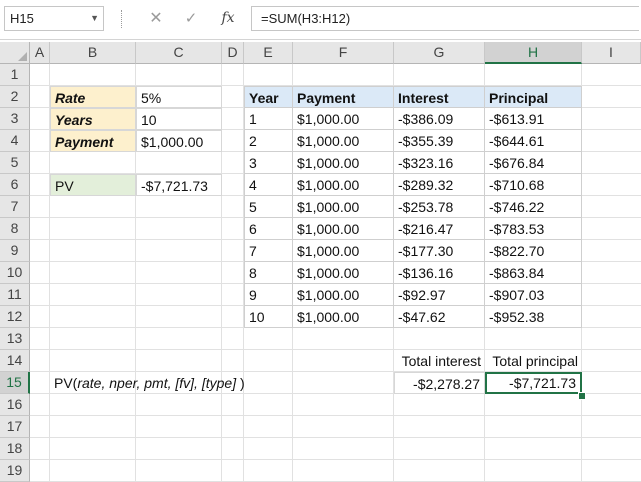 The height and width of the screenshot is (482, 641). What do you see at coordinates (22, 56) in the screenshot?
I see `select-all-triangle-icon` at bounding box center [22, 56].